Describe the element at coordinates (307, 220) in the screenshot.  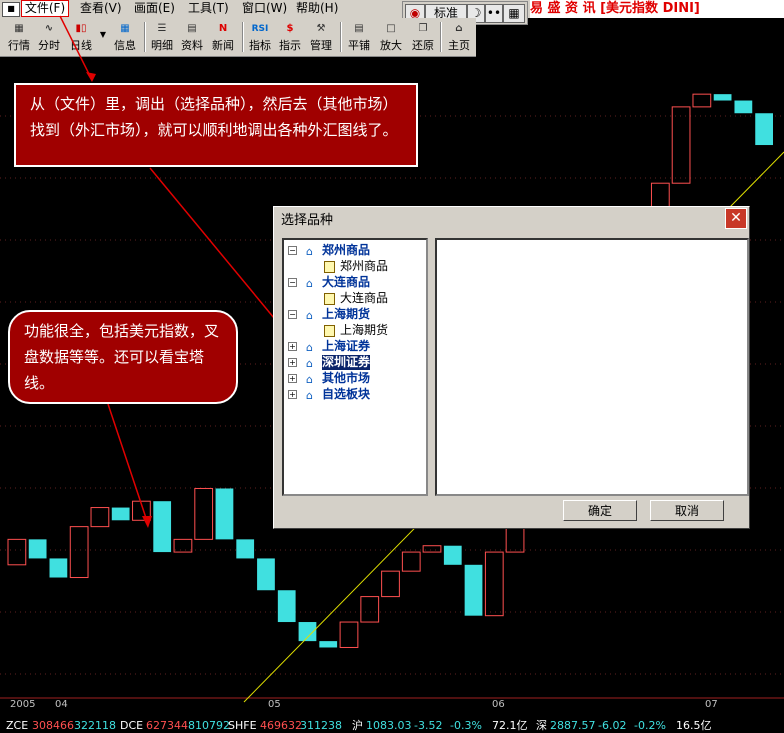
I see `dialog-title-text: 选择品种` at that location.